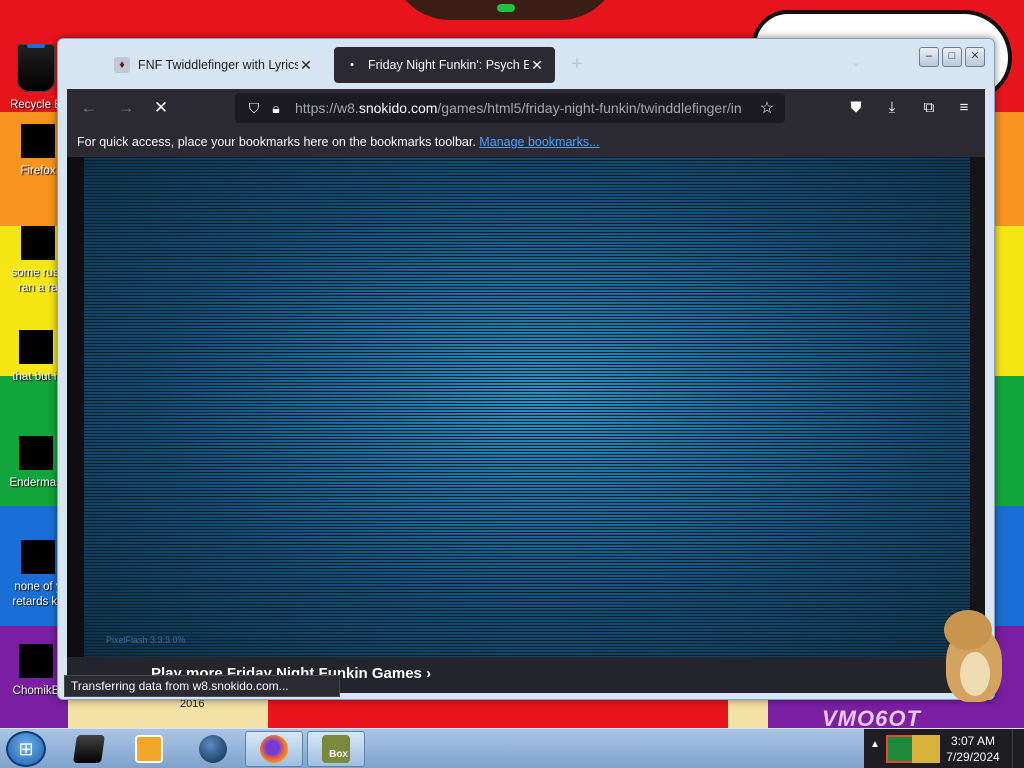 The height and width of the screenshot is (768, 1024). I want to click on taskbar-app-globe, so click(213, 749).